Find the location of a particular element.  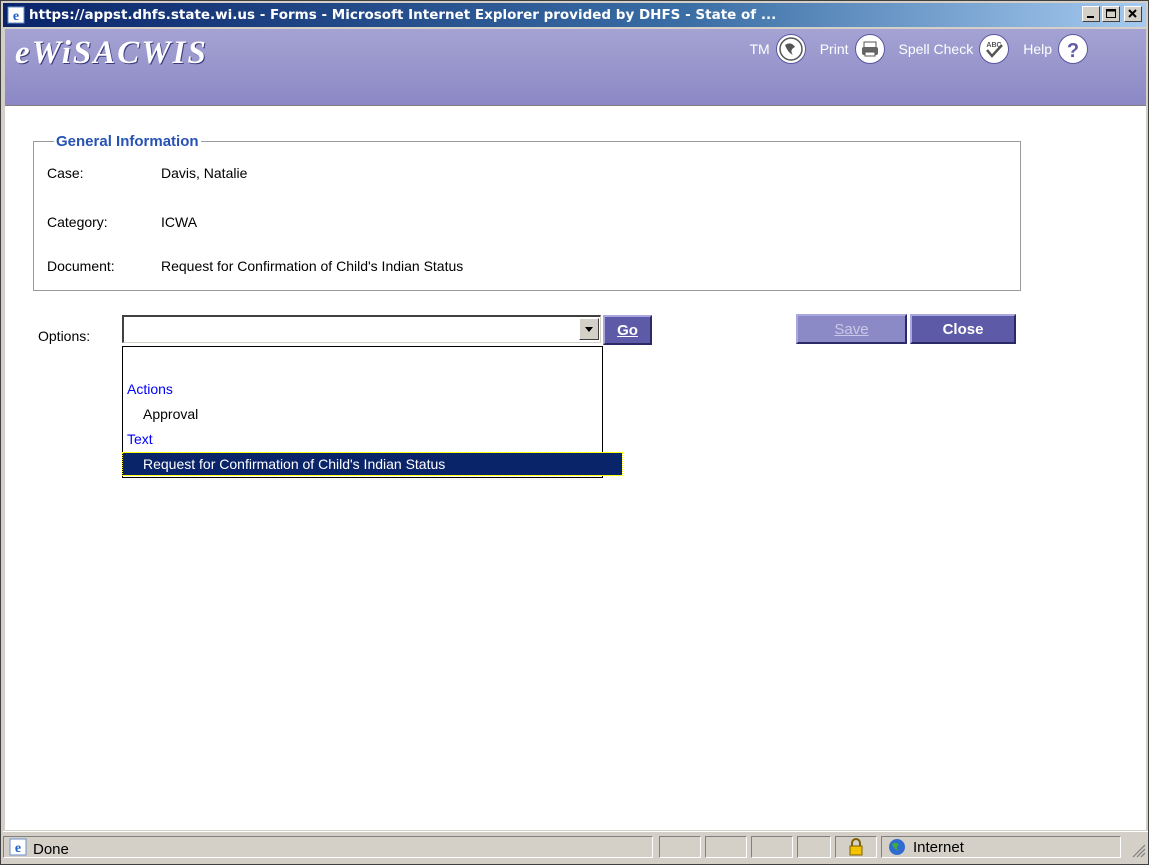

chevron-down-icon is located at coordinates (589, 329).